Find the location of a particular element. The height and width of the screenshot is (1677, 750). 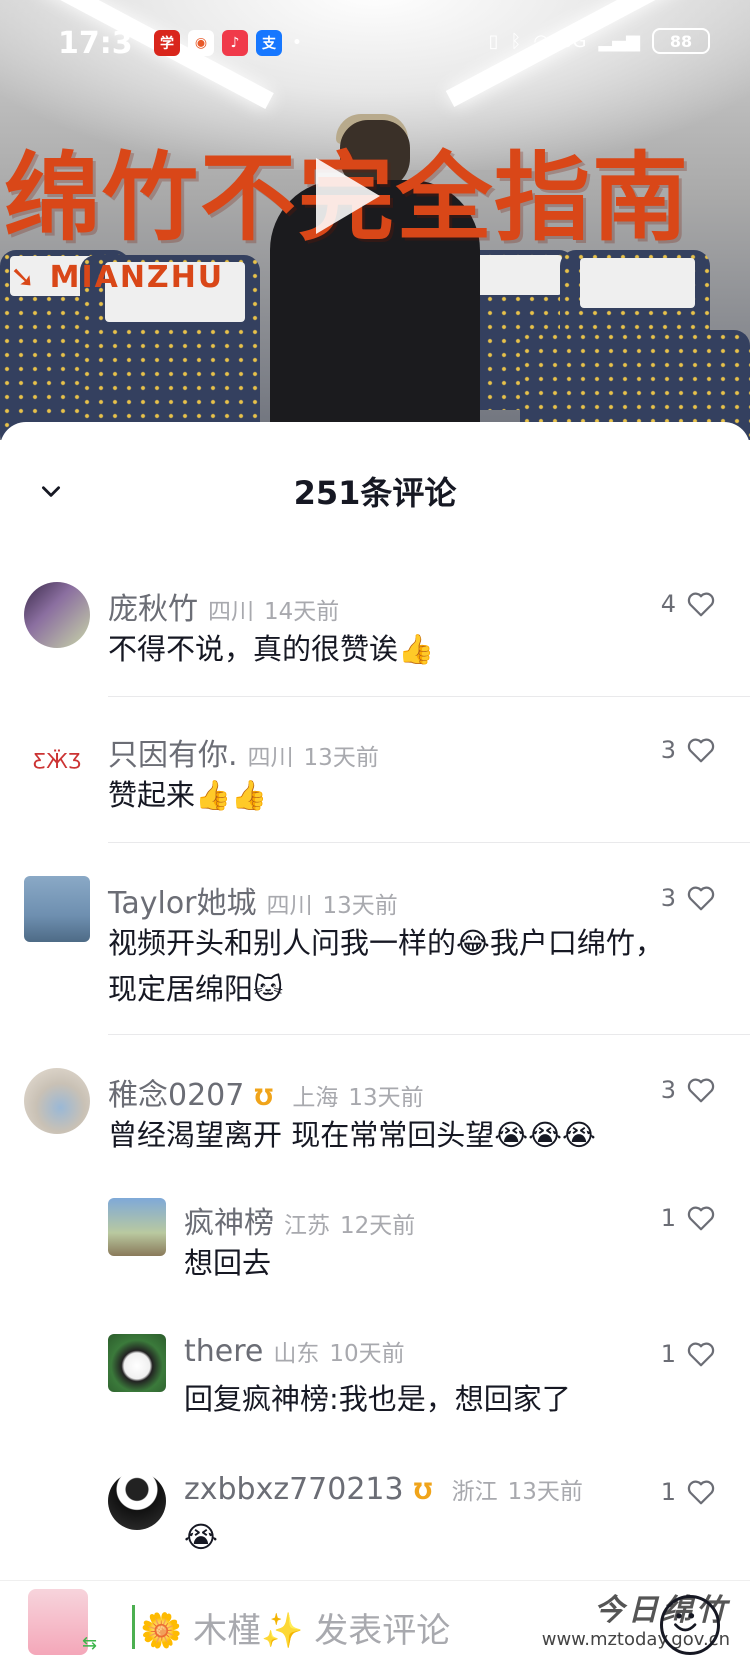

game-icon: ◉ is located at coordinates (201, 43).